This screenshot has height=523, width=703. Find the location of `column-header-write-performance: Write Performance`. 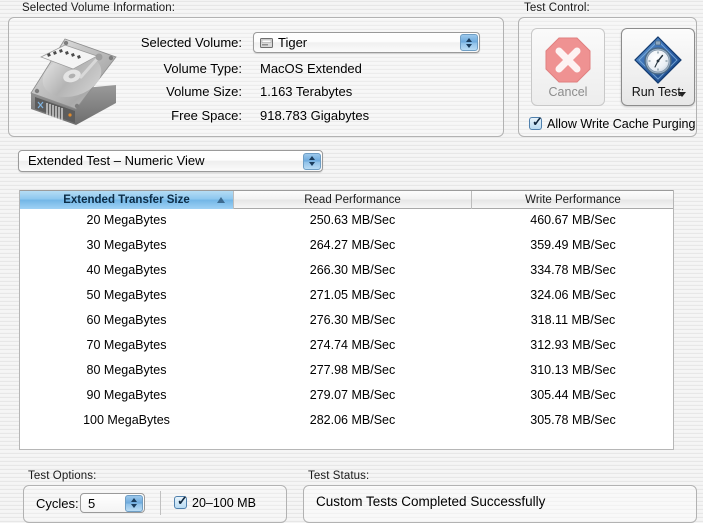

column-header-write-performance: Write Performance is located at coordinates (572, 200).